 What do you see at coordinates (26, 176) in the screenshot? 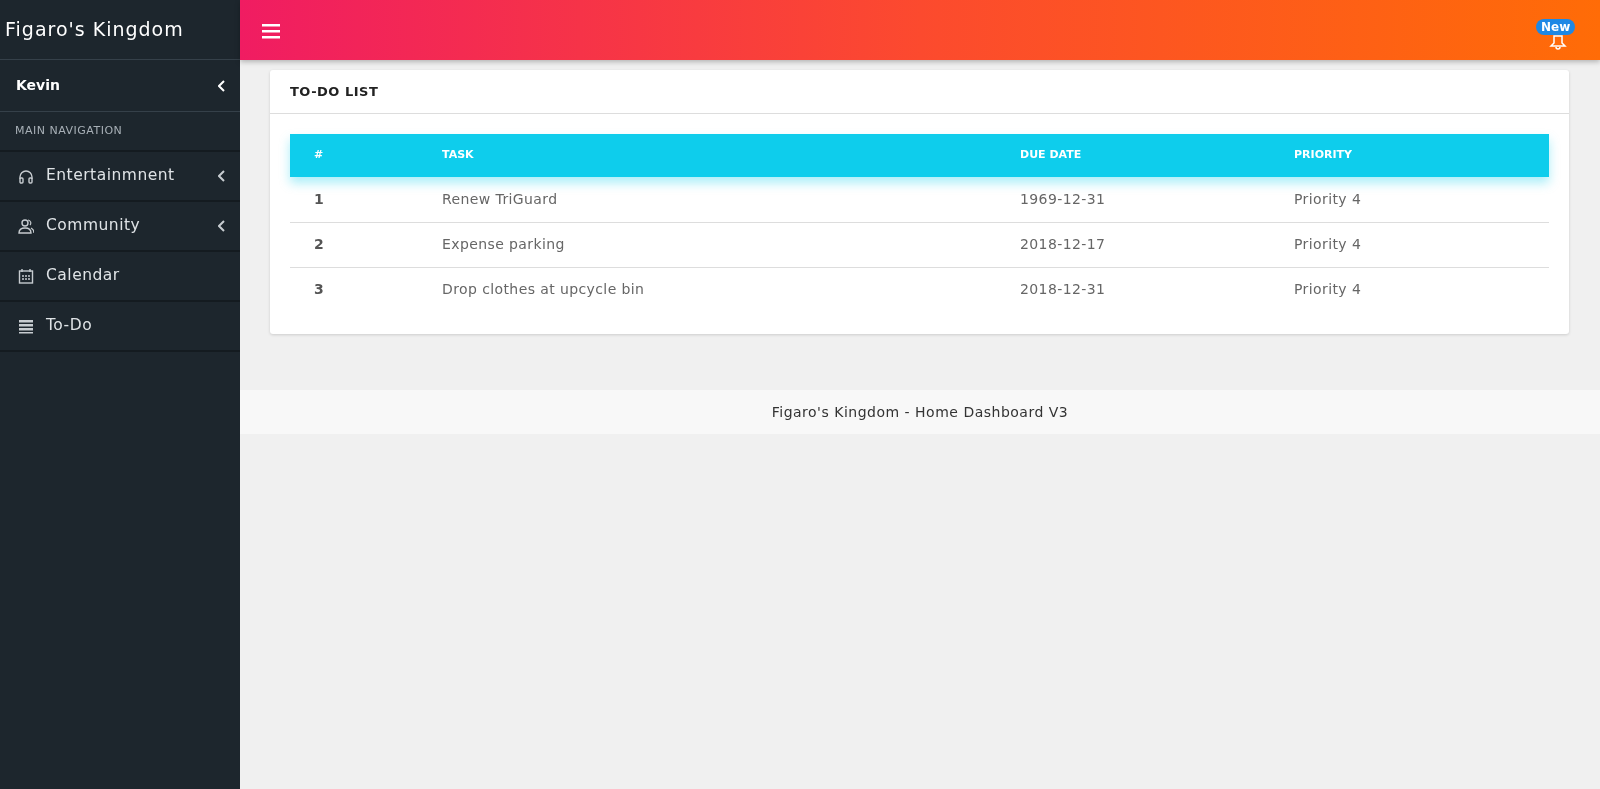
I see `headphones-icon` at bounding box center [26, 176].